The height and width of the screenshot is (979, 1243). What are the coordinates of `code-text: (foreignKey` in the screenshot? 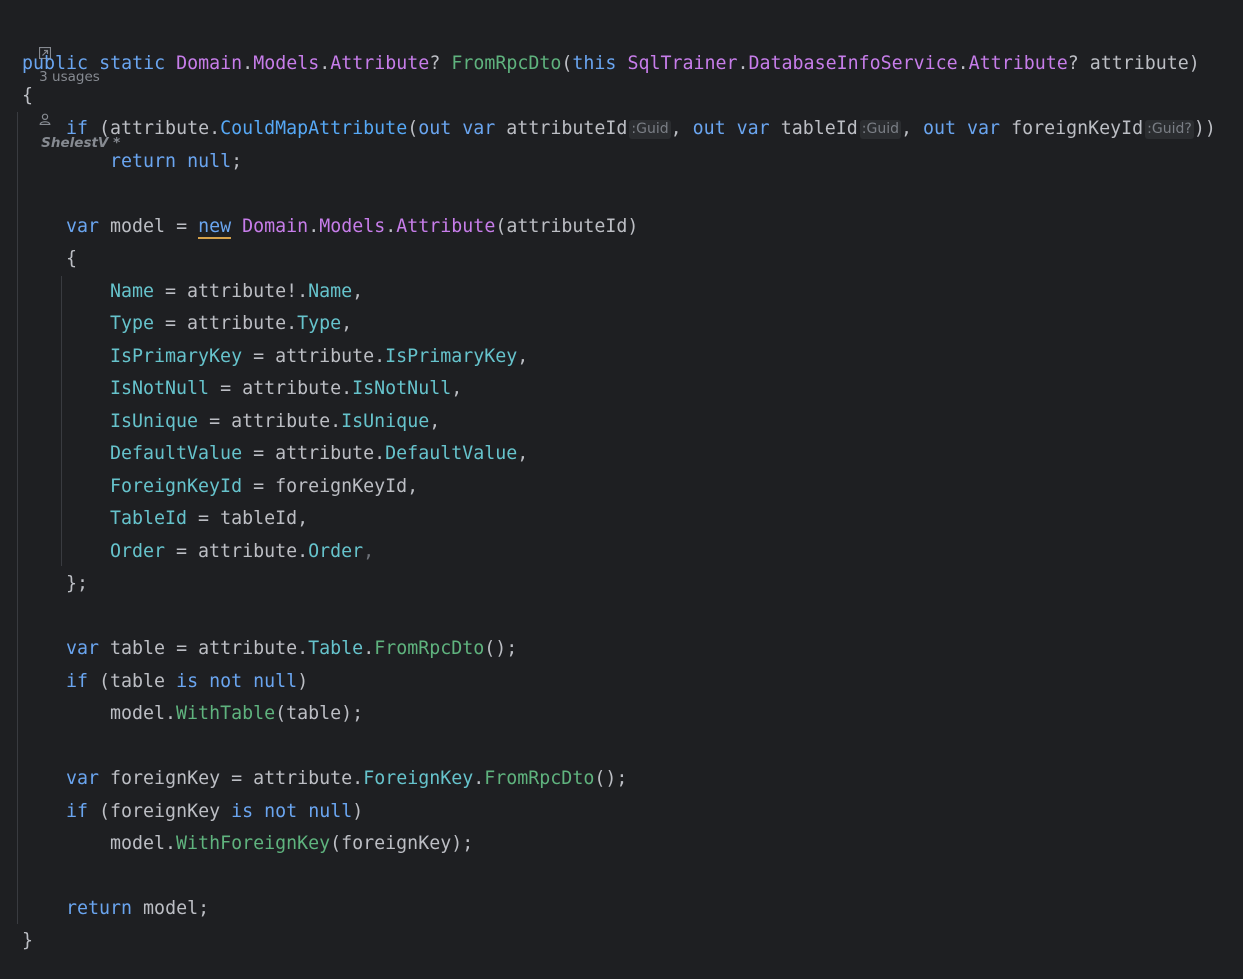 It's located at (160, 811).